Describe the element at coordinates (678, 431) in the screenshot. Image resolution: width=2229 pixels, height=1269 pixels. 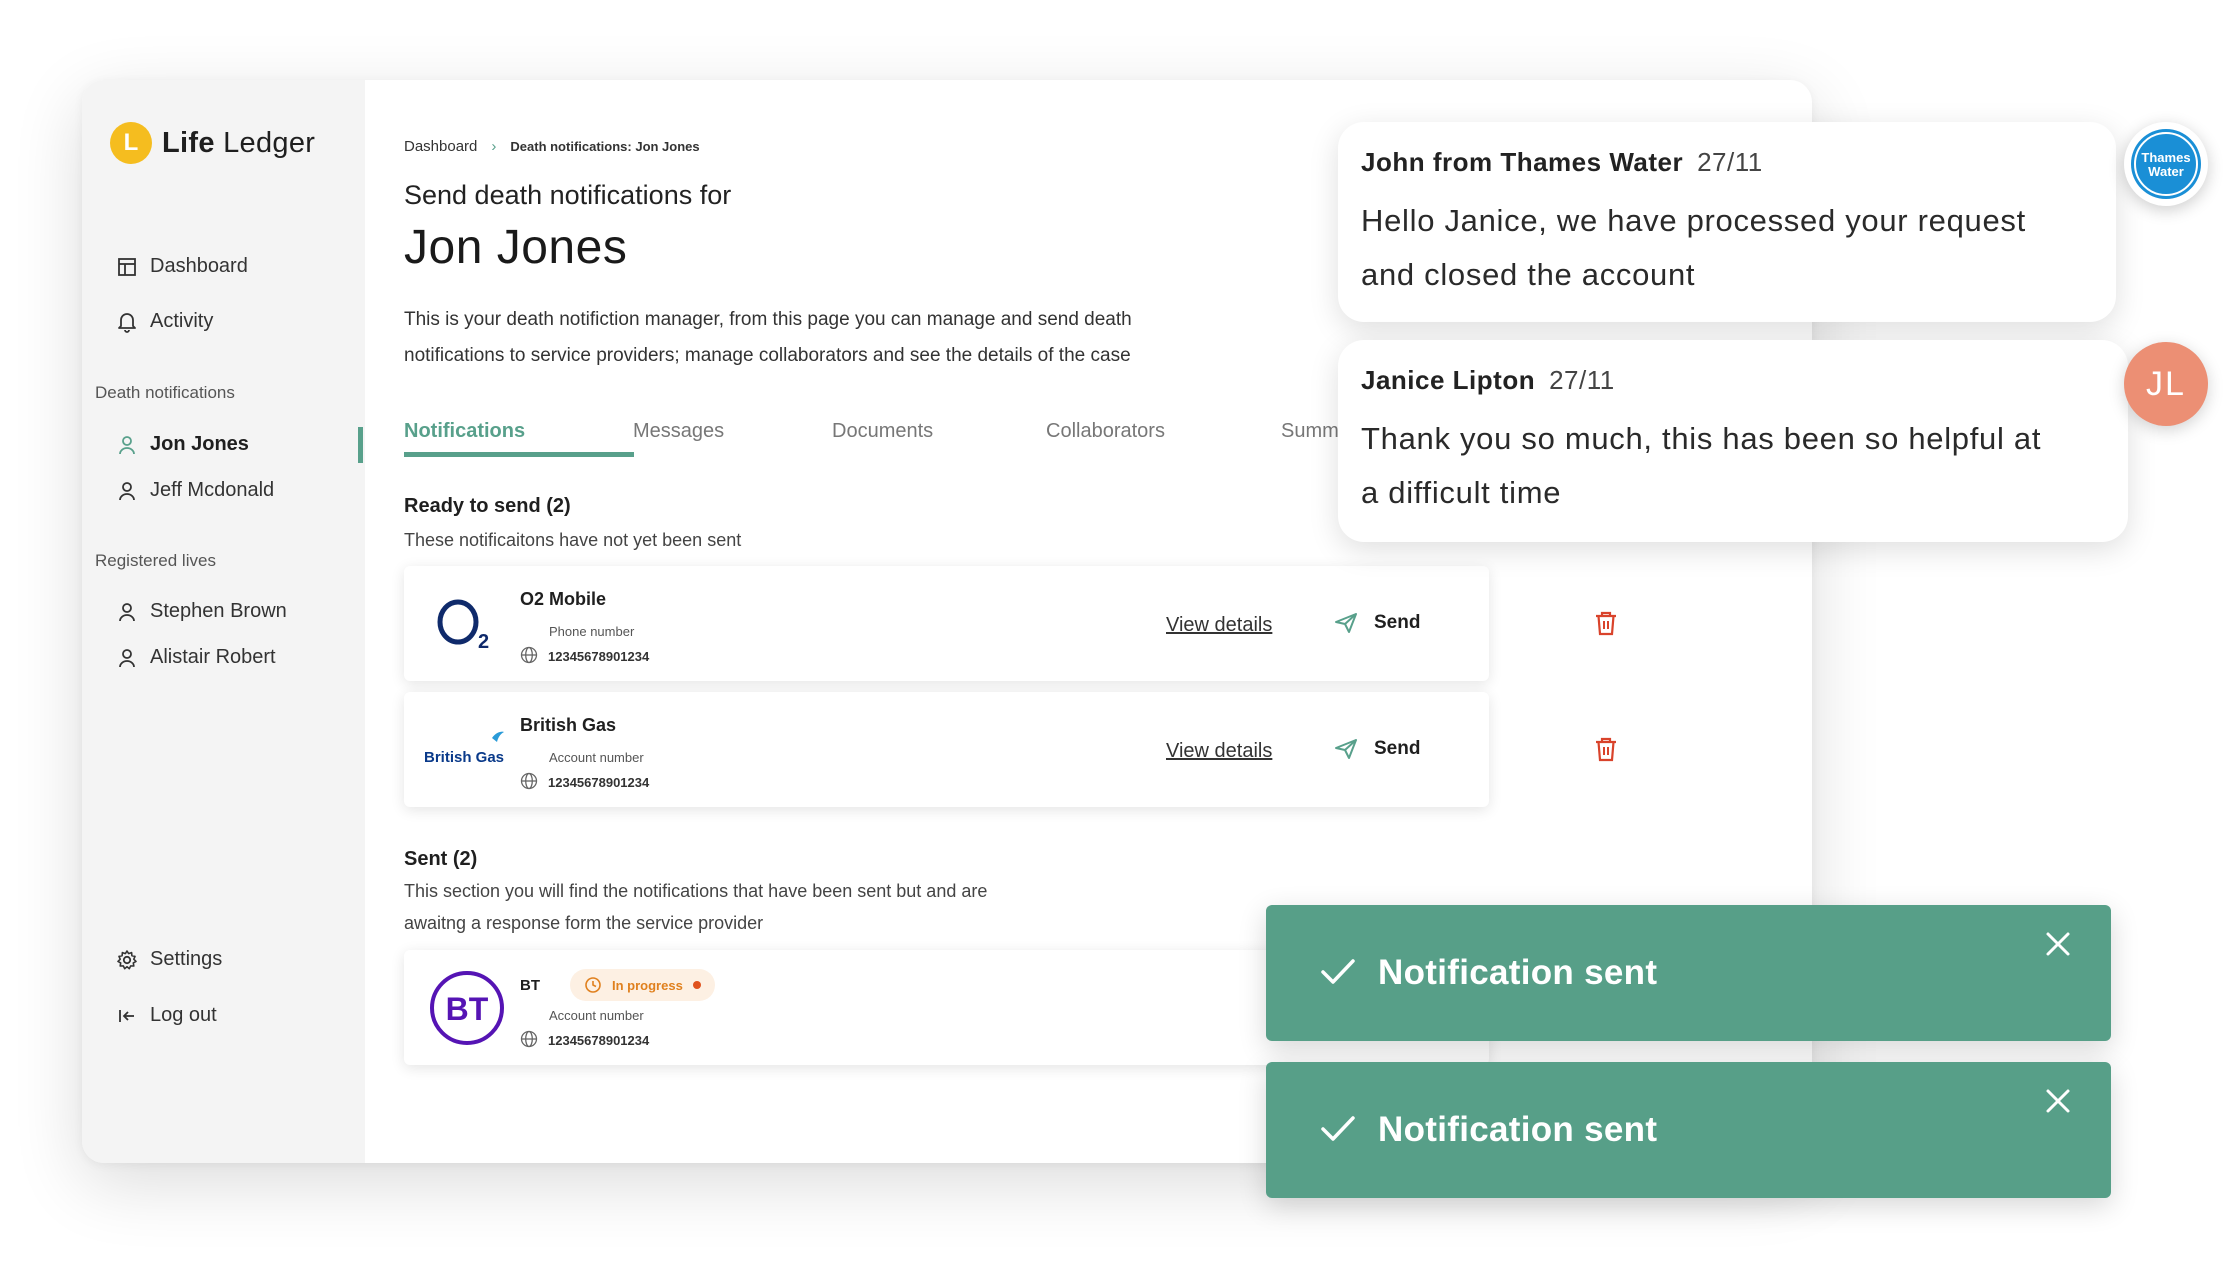
I see `tab-messages: Messages` at that location.